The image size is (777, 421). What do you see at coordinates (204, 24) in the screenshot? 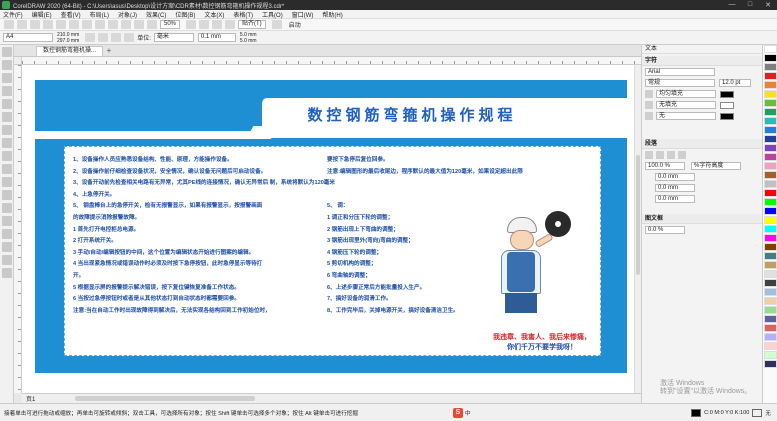
I see `rulers-icon` at bounding box center [204, 24].